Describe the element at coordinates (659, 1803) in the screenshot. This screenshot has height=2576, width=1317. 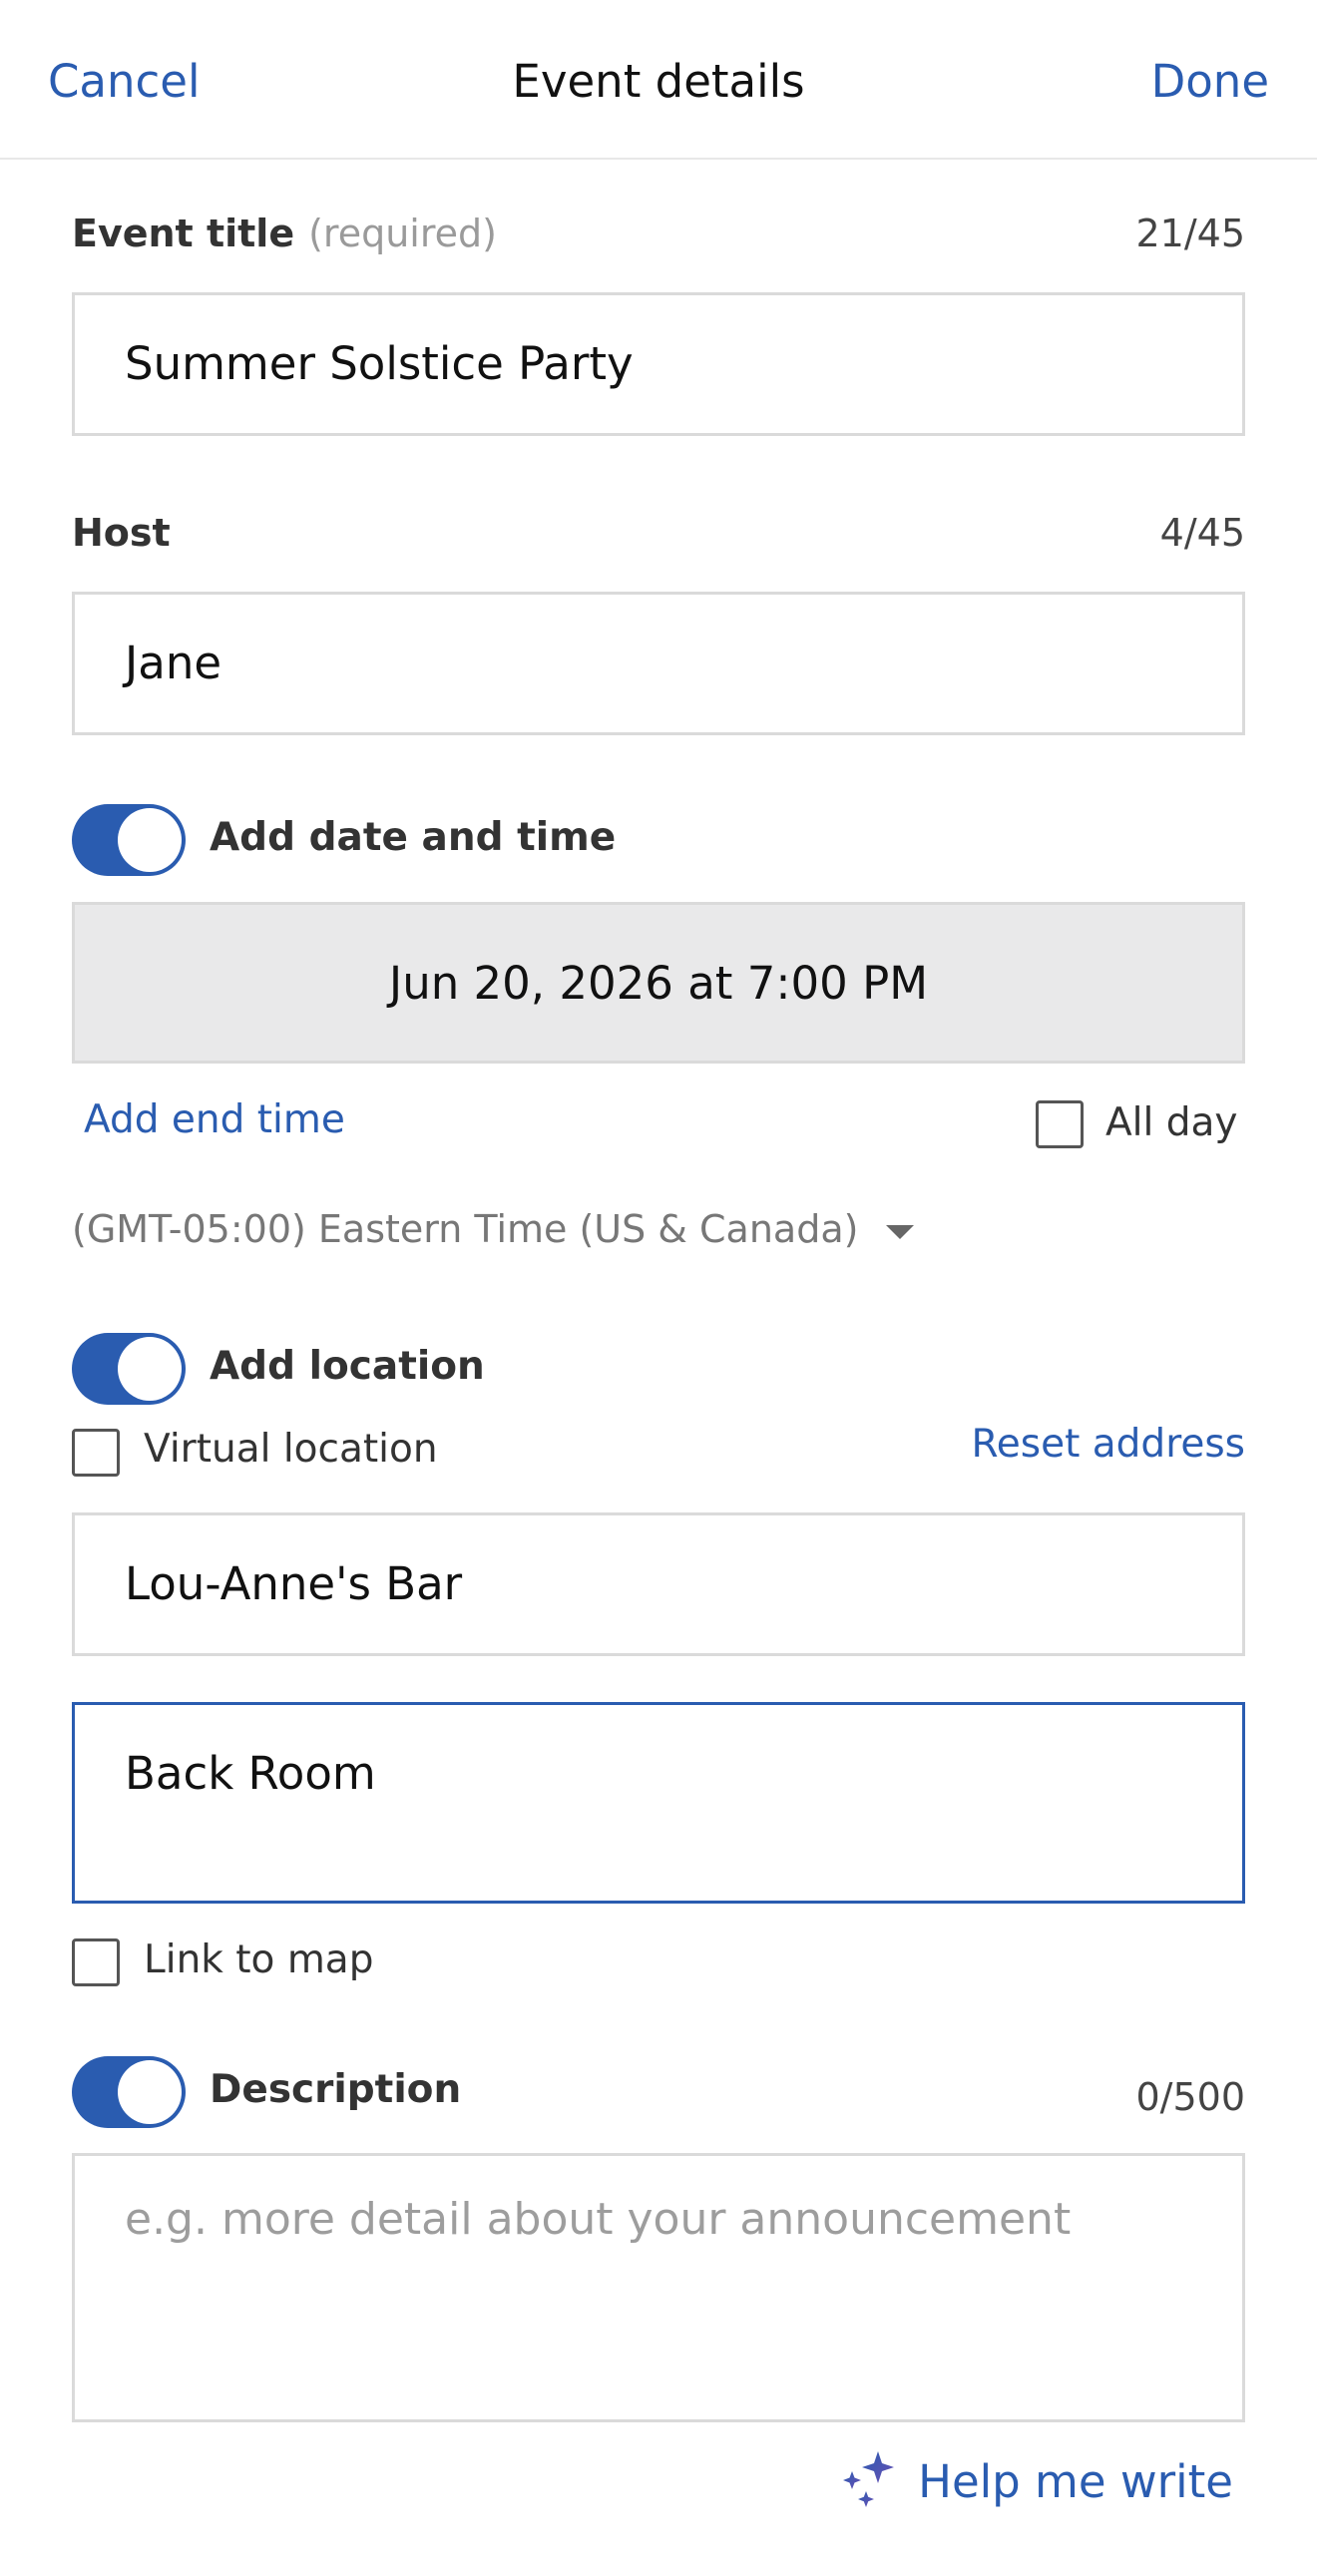
I see `address-line2-input: Back Room` at that location.